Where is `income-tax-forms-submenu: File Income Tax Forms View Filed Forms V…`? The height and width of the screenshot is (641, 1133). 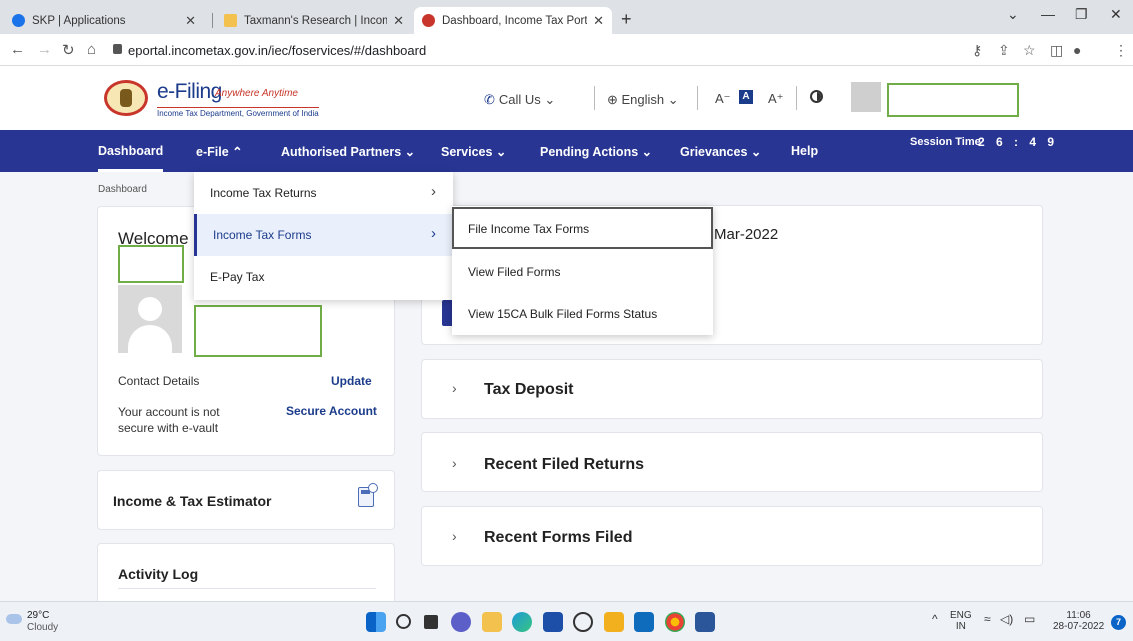
income-tax-forms-submenu: File Income Tax Forms View Filed Forms V… is located at coordinates (582, 270).